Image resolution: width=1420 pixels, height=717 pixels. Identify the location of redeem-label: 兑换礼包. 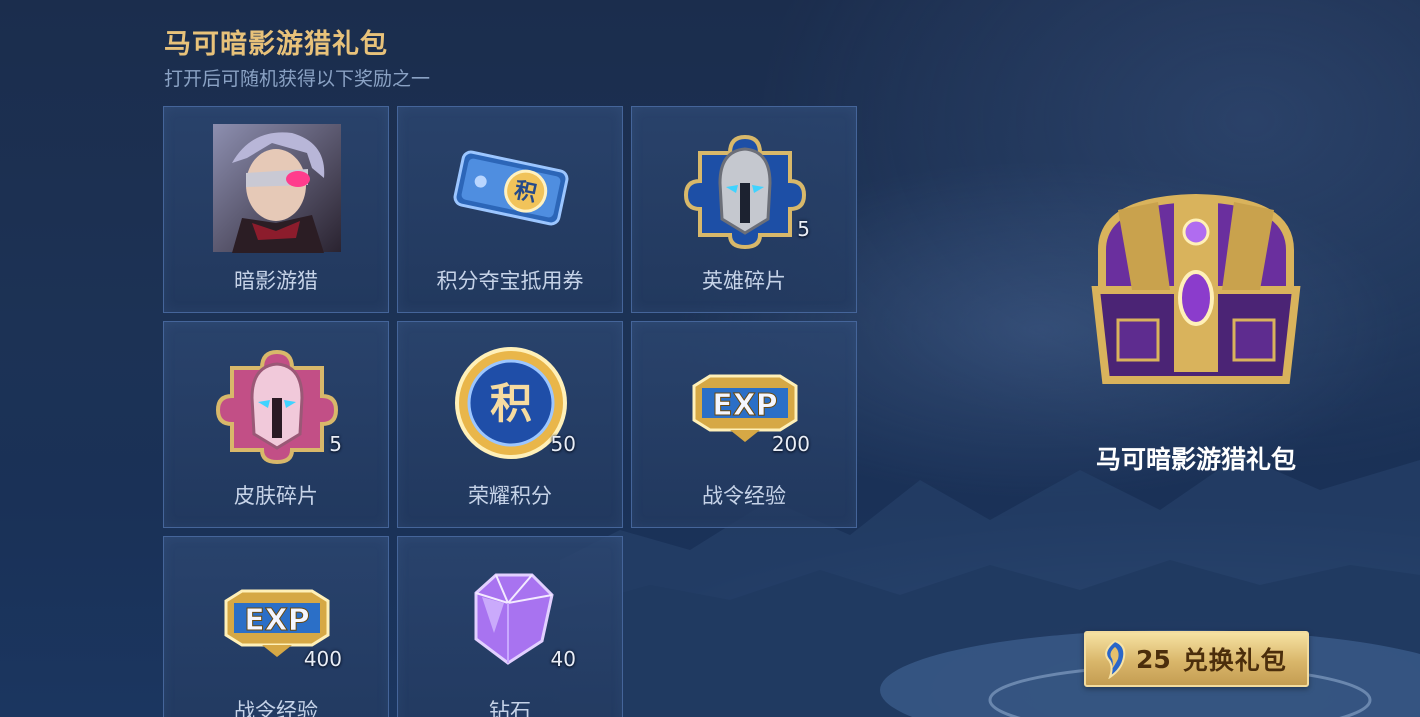
(1234, 660).